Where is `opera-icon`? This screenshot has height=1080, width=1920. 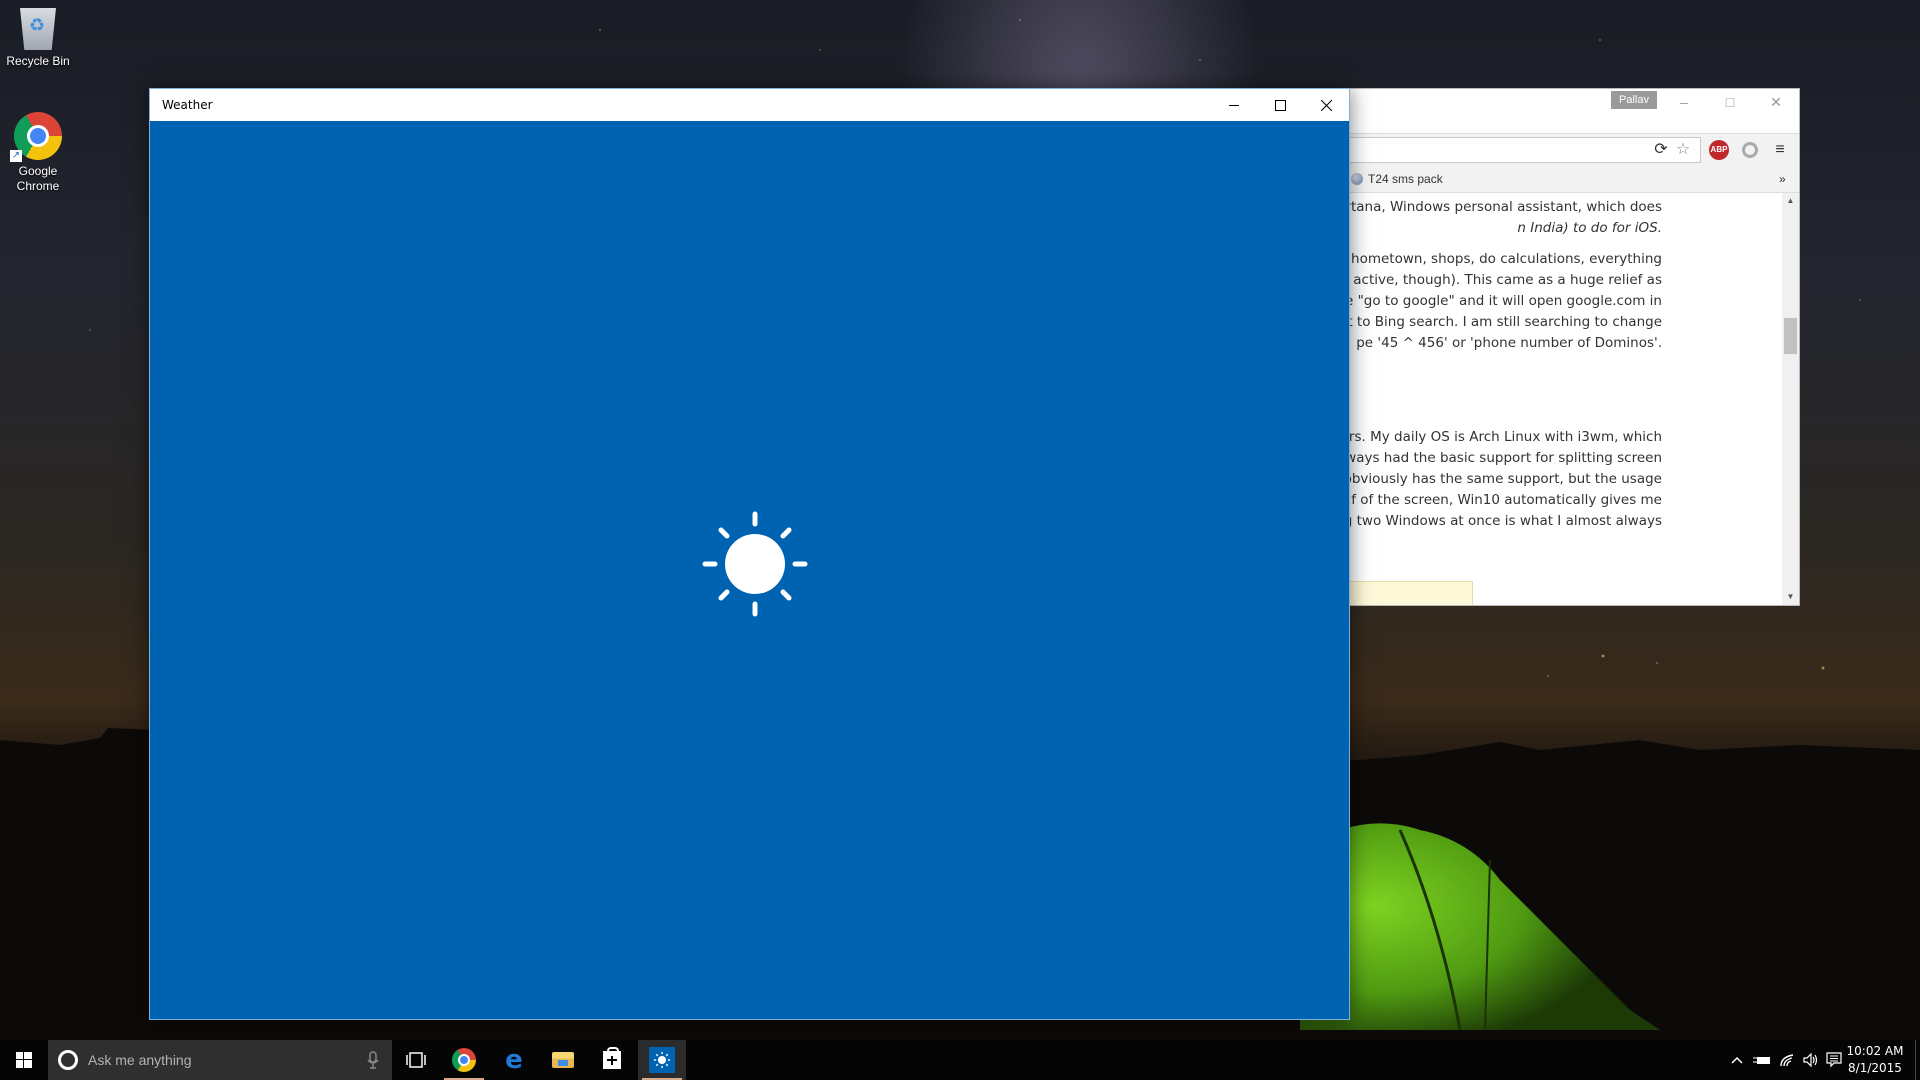
opera-icon is located at coordinates (1750, 150).